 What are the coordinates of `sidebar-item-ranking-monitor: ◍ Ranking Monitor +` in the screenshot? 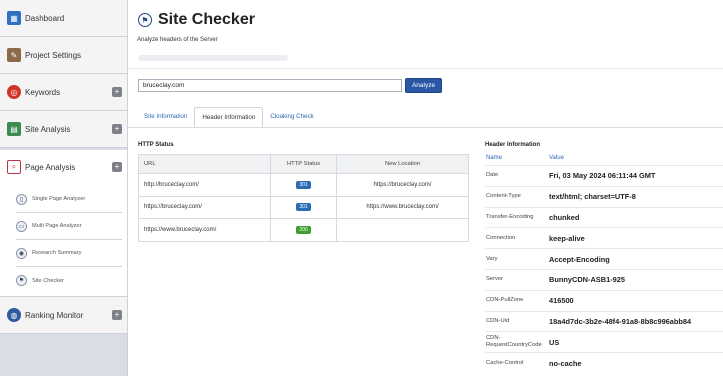 It's located at (64, 315).